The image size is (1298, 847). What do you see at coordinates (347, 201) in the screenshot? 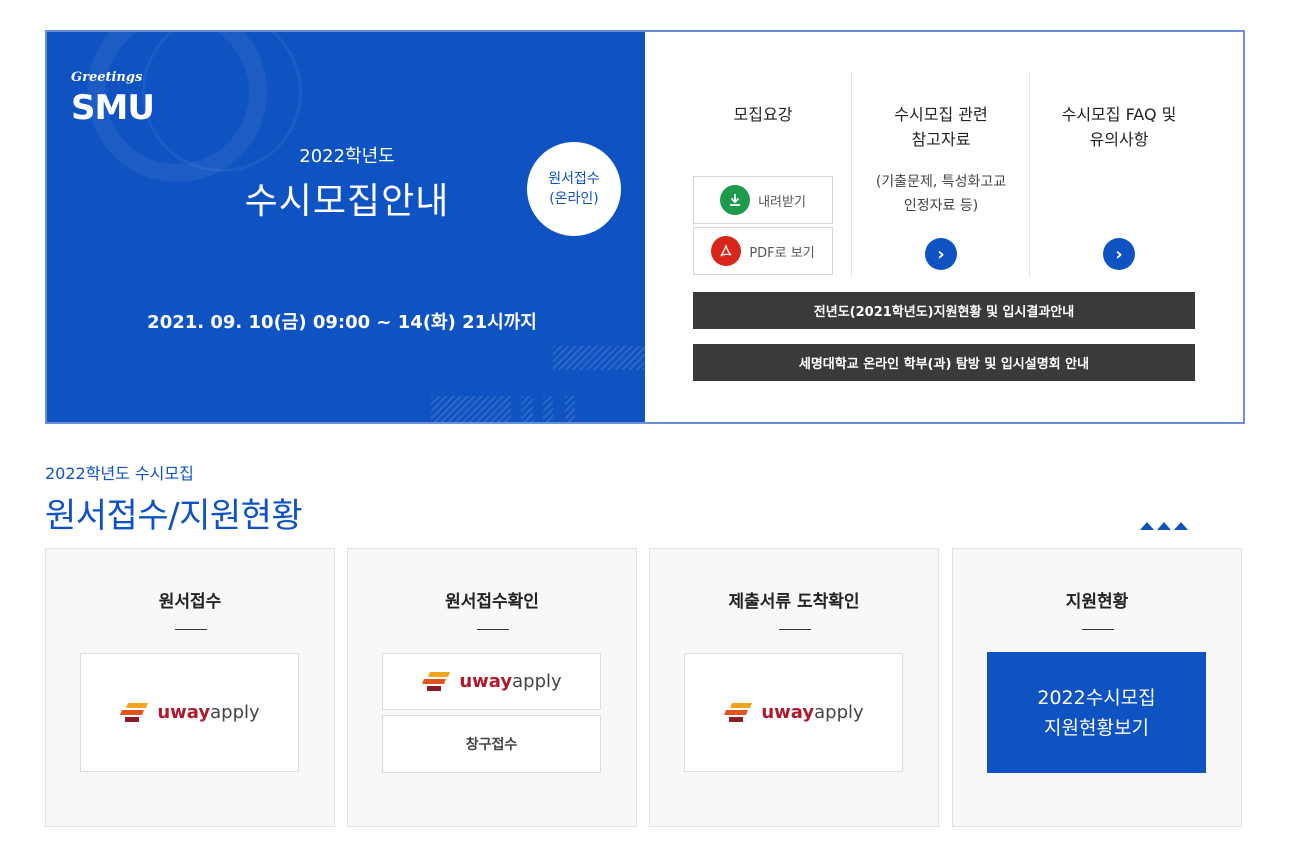
I see `banner-title: 수시모집안내` at bounding box center [347, 201].